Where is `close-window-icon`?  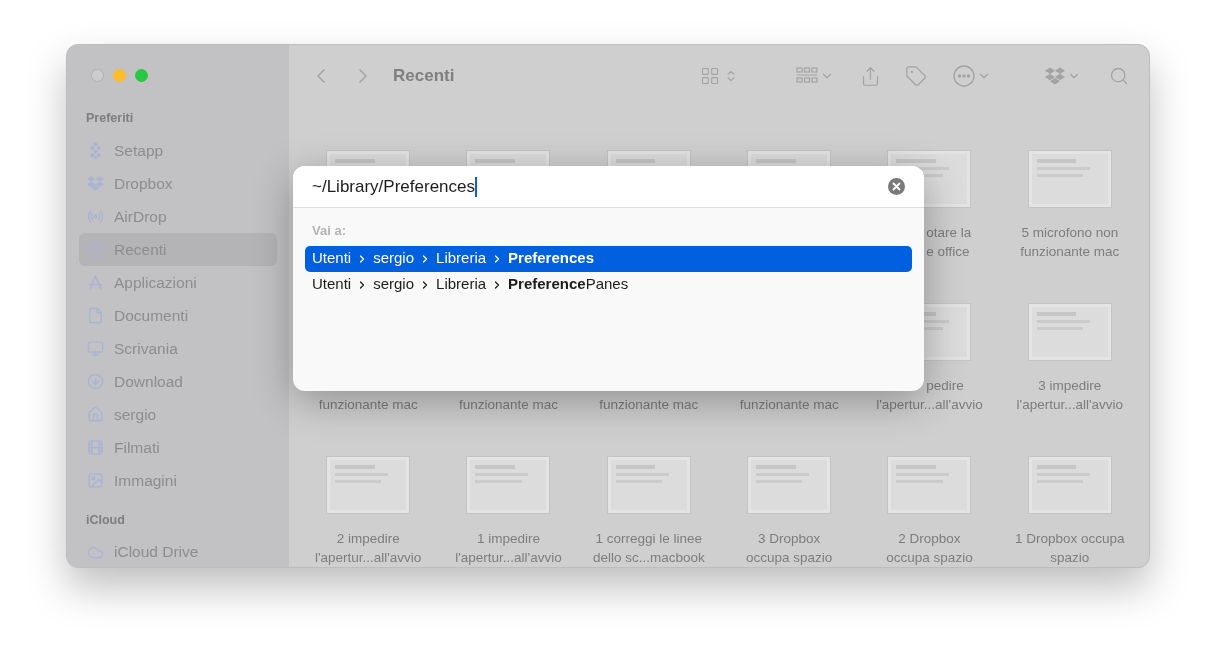
close-window-icon is located at coordinates (97, 75).